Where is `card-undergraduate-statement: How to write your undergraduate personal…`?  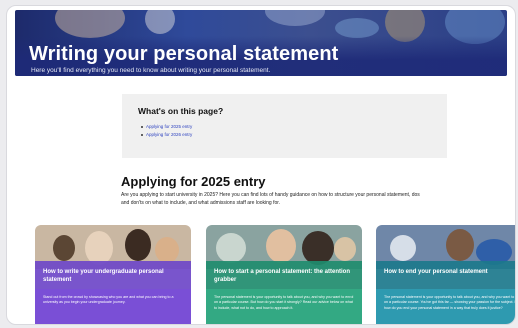
card-undergraduate-statement: How to write your undergraduate personal… is located at coordinates (113, 274).